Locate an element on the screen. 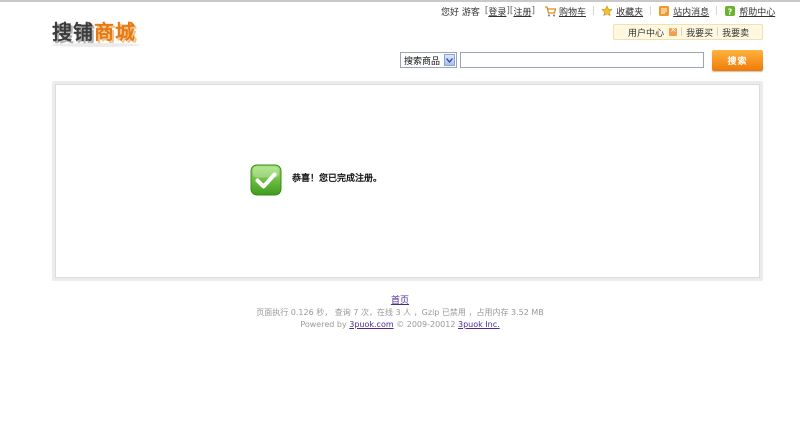  greeting-text: 您好 游客 is located at coordinates (460, 12).